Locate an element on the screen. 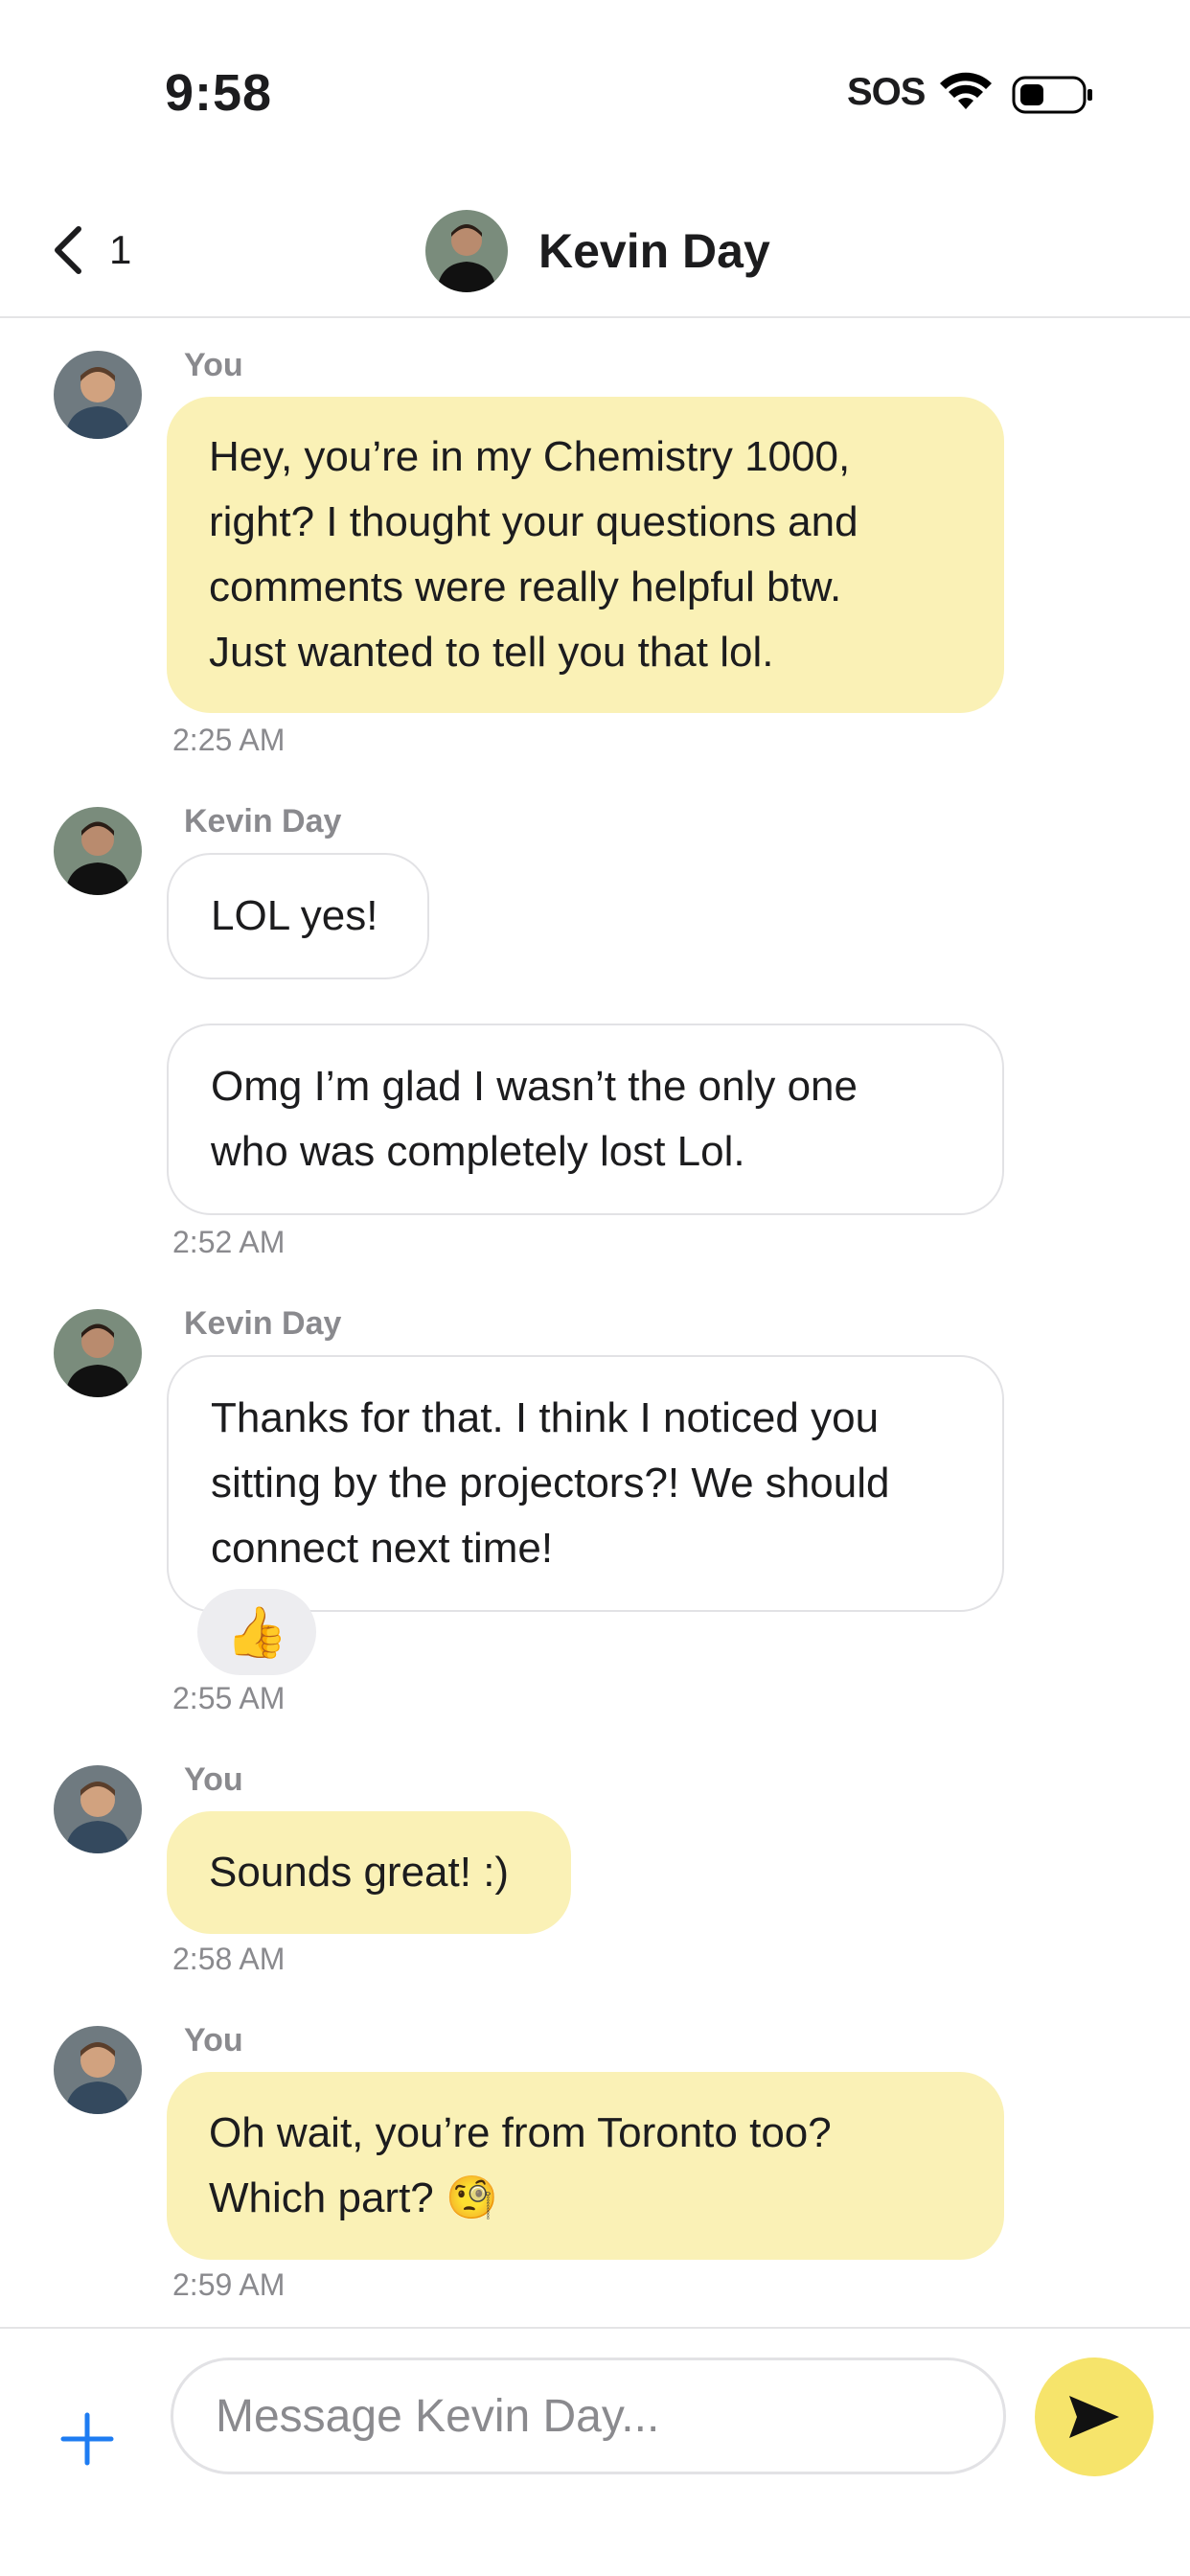  contact-avatar is located at coordinates (467, 251).